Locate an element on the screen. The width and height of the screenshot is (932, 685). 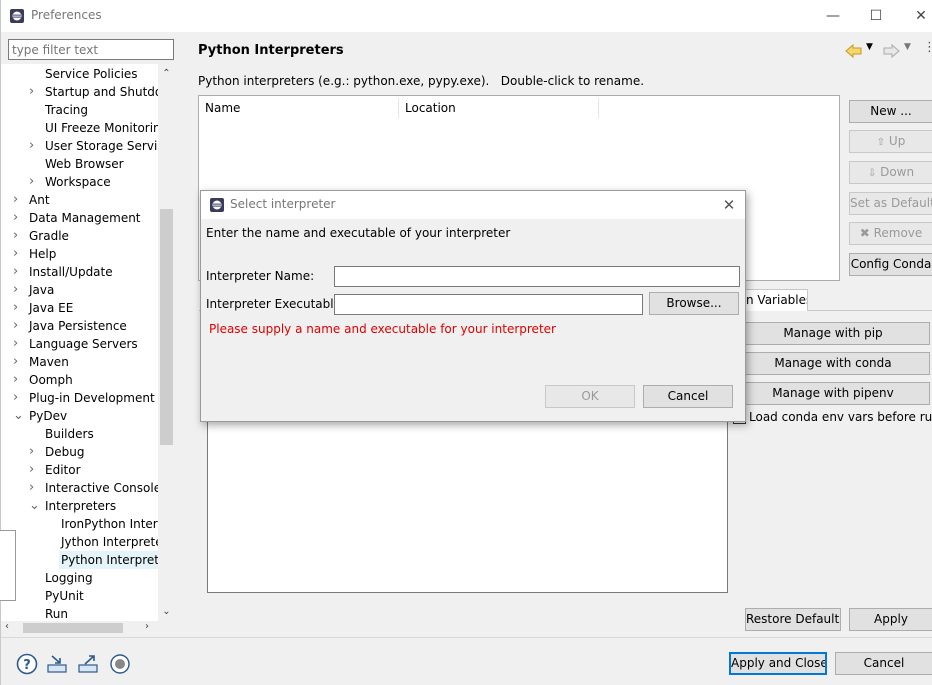
minimize-button: — is located at coordinates (833, 16).